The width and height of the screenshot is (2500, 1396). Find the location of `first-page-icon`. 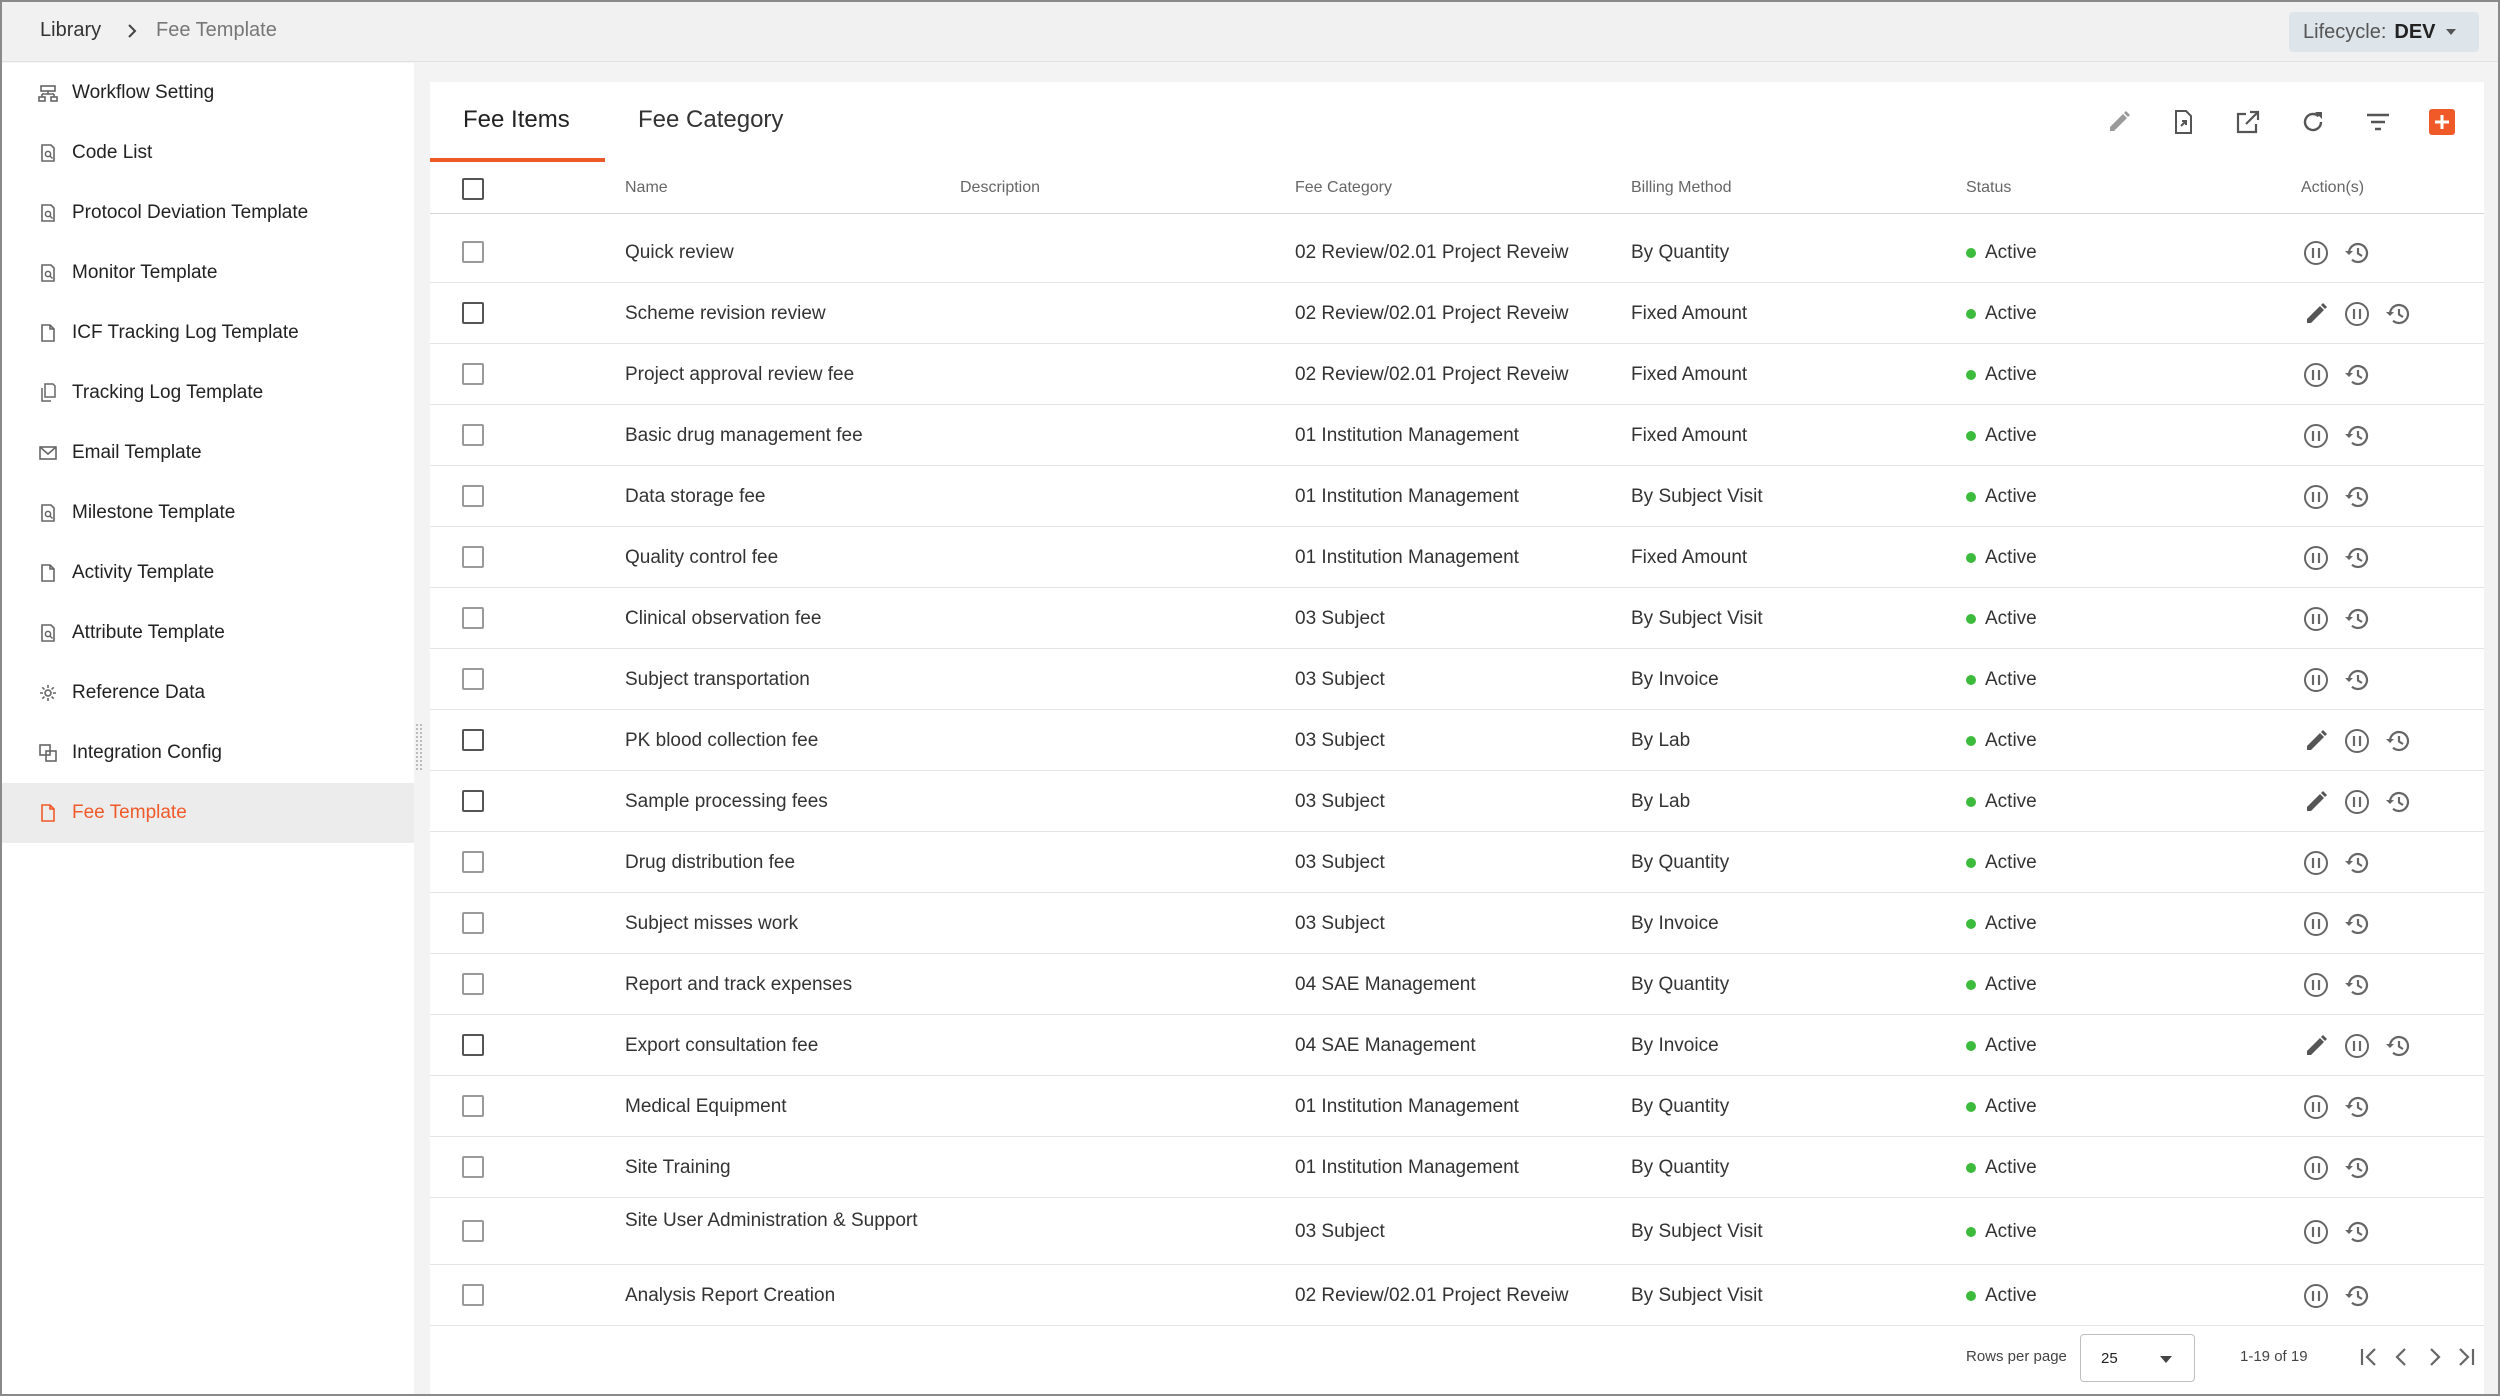

first-page-icon is located at coordinates (2369, 1357).